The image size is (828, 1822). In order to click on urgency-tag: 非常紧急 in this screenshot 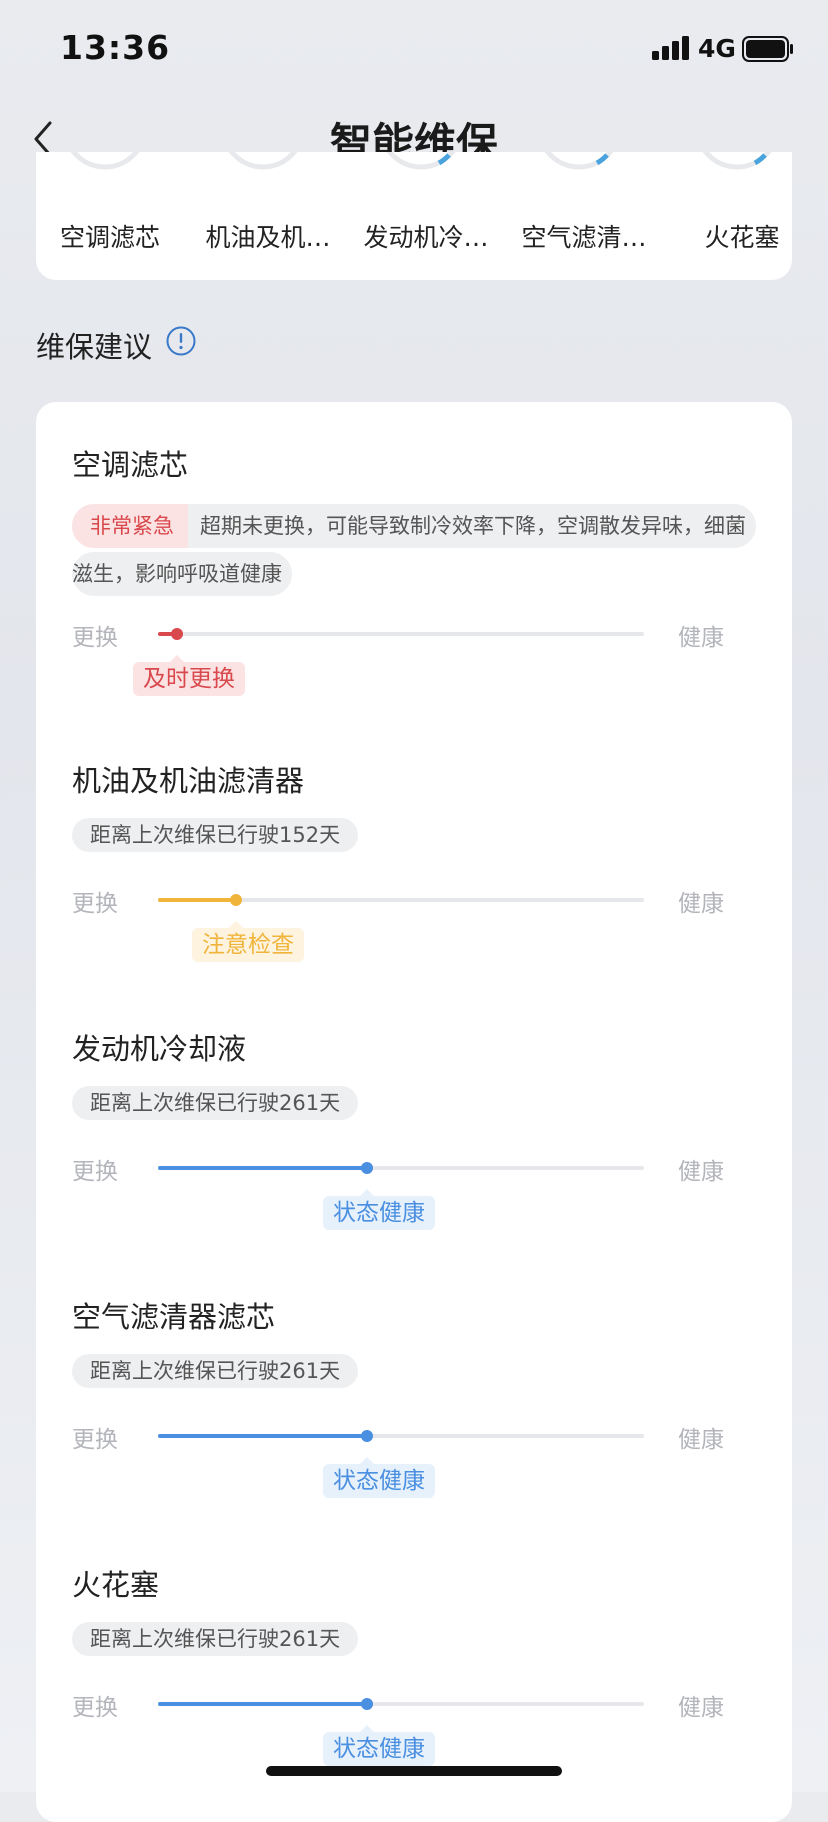, I will do `click(130, 526)`.